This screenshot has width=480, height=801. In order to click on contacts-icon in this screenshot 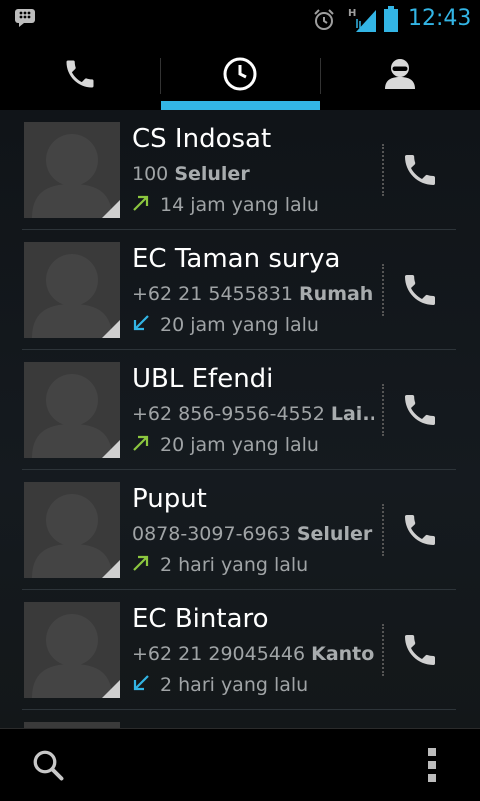, I will do `click(400, 74)`.